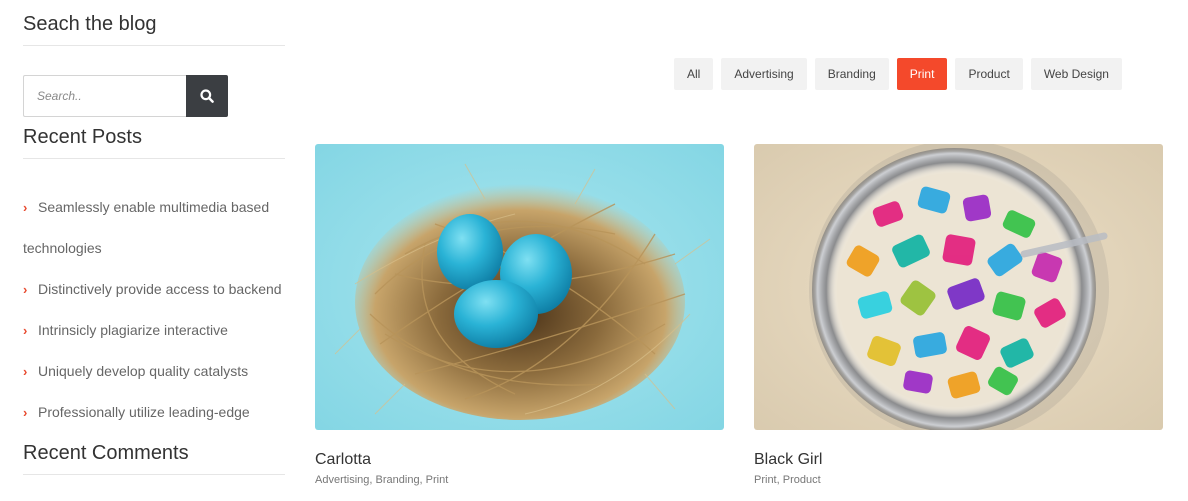  Describe the element at coordinates (160, 289) in the screenshot. I see `recent-post-link: Distinctively provide access to backend` at that location.